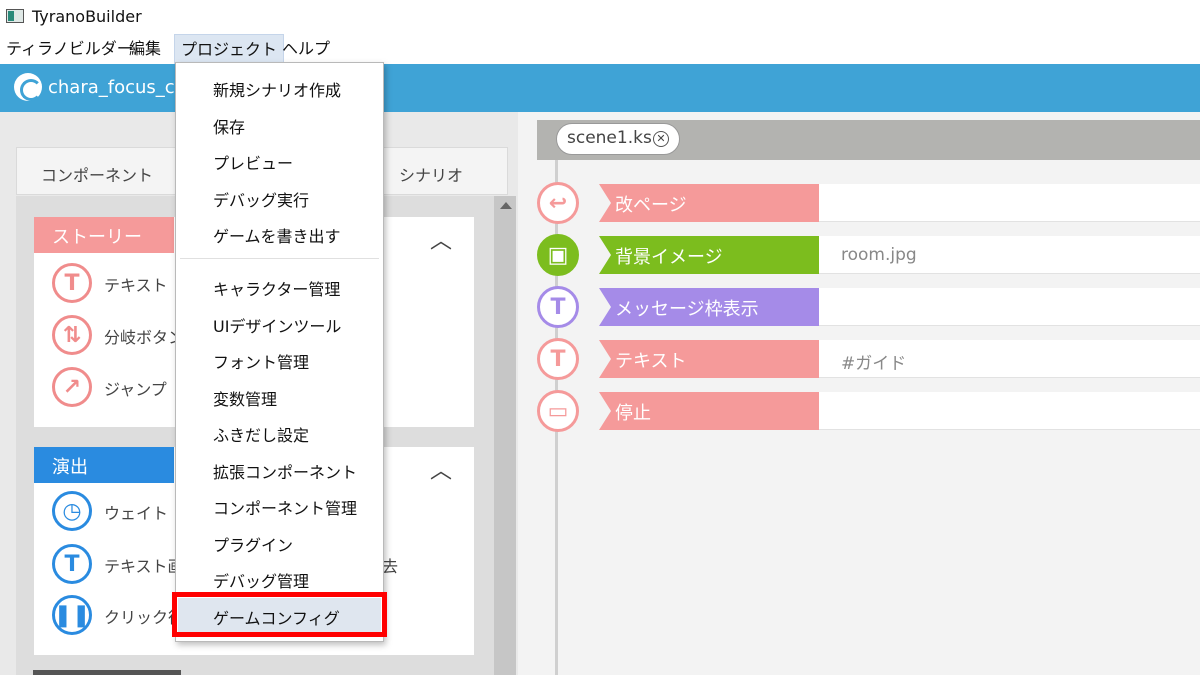 This screenshot has height=675, width=1200. What do you see at coordinates (1009, 359) in the screenshot?
I see `scene-row-value: #ガイド` at bounding box center [1009, 359].